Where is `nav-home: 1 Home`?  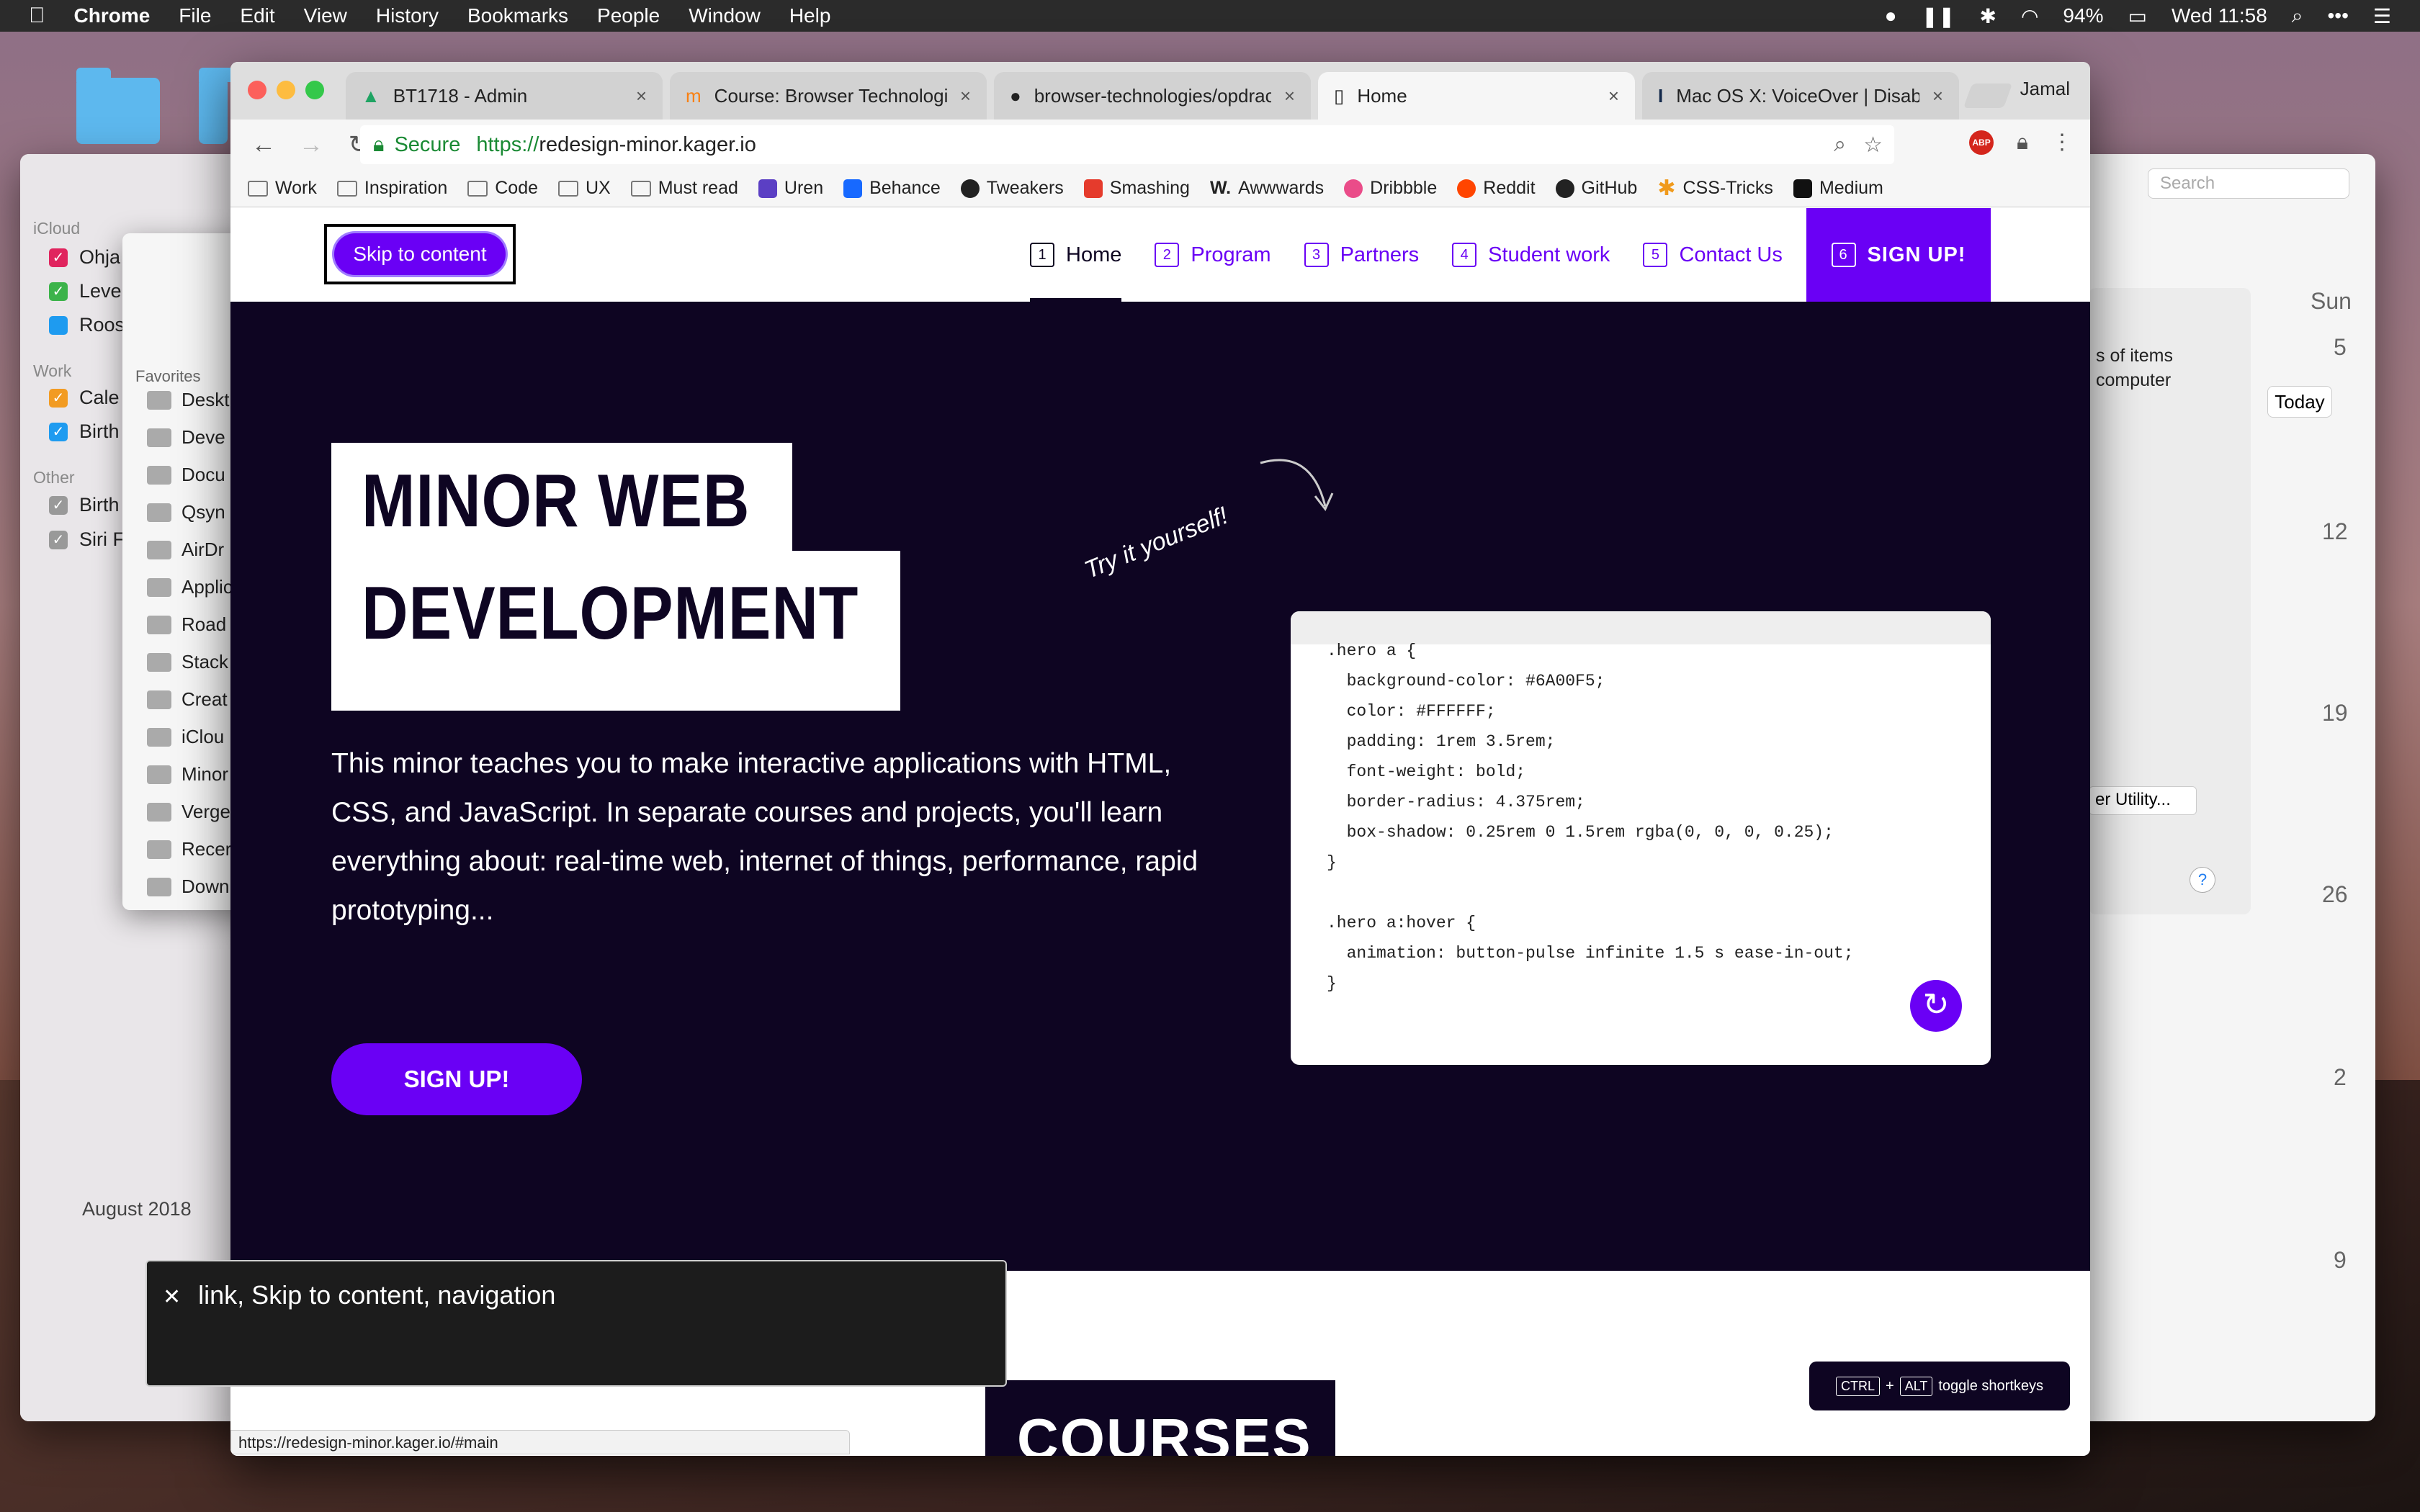
nav-home: 1 Home is located at coordinates (1076, 255).